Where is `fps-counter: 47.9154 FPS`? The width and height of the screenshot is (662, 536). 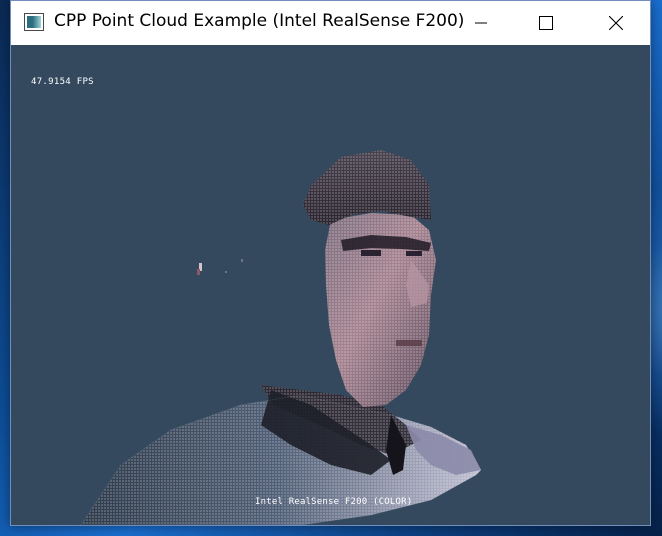 fps-counter: 47.9154 FPS is located at coordinates (62, 82).